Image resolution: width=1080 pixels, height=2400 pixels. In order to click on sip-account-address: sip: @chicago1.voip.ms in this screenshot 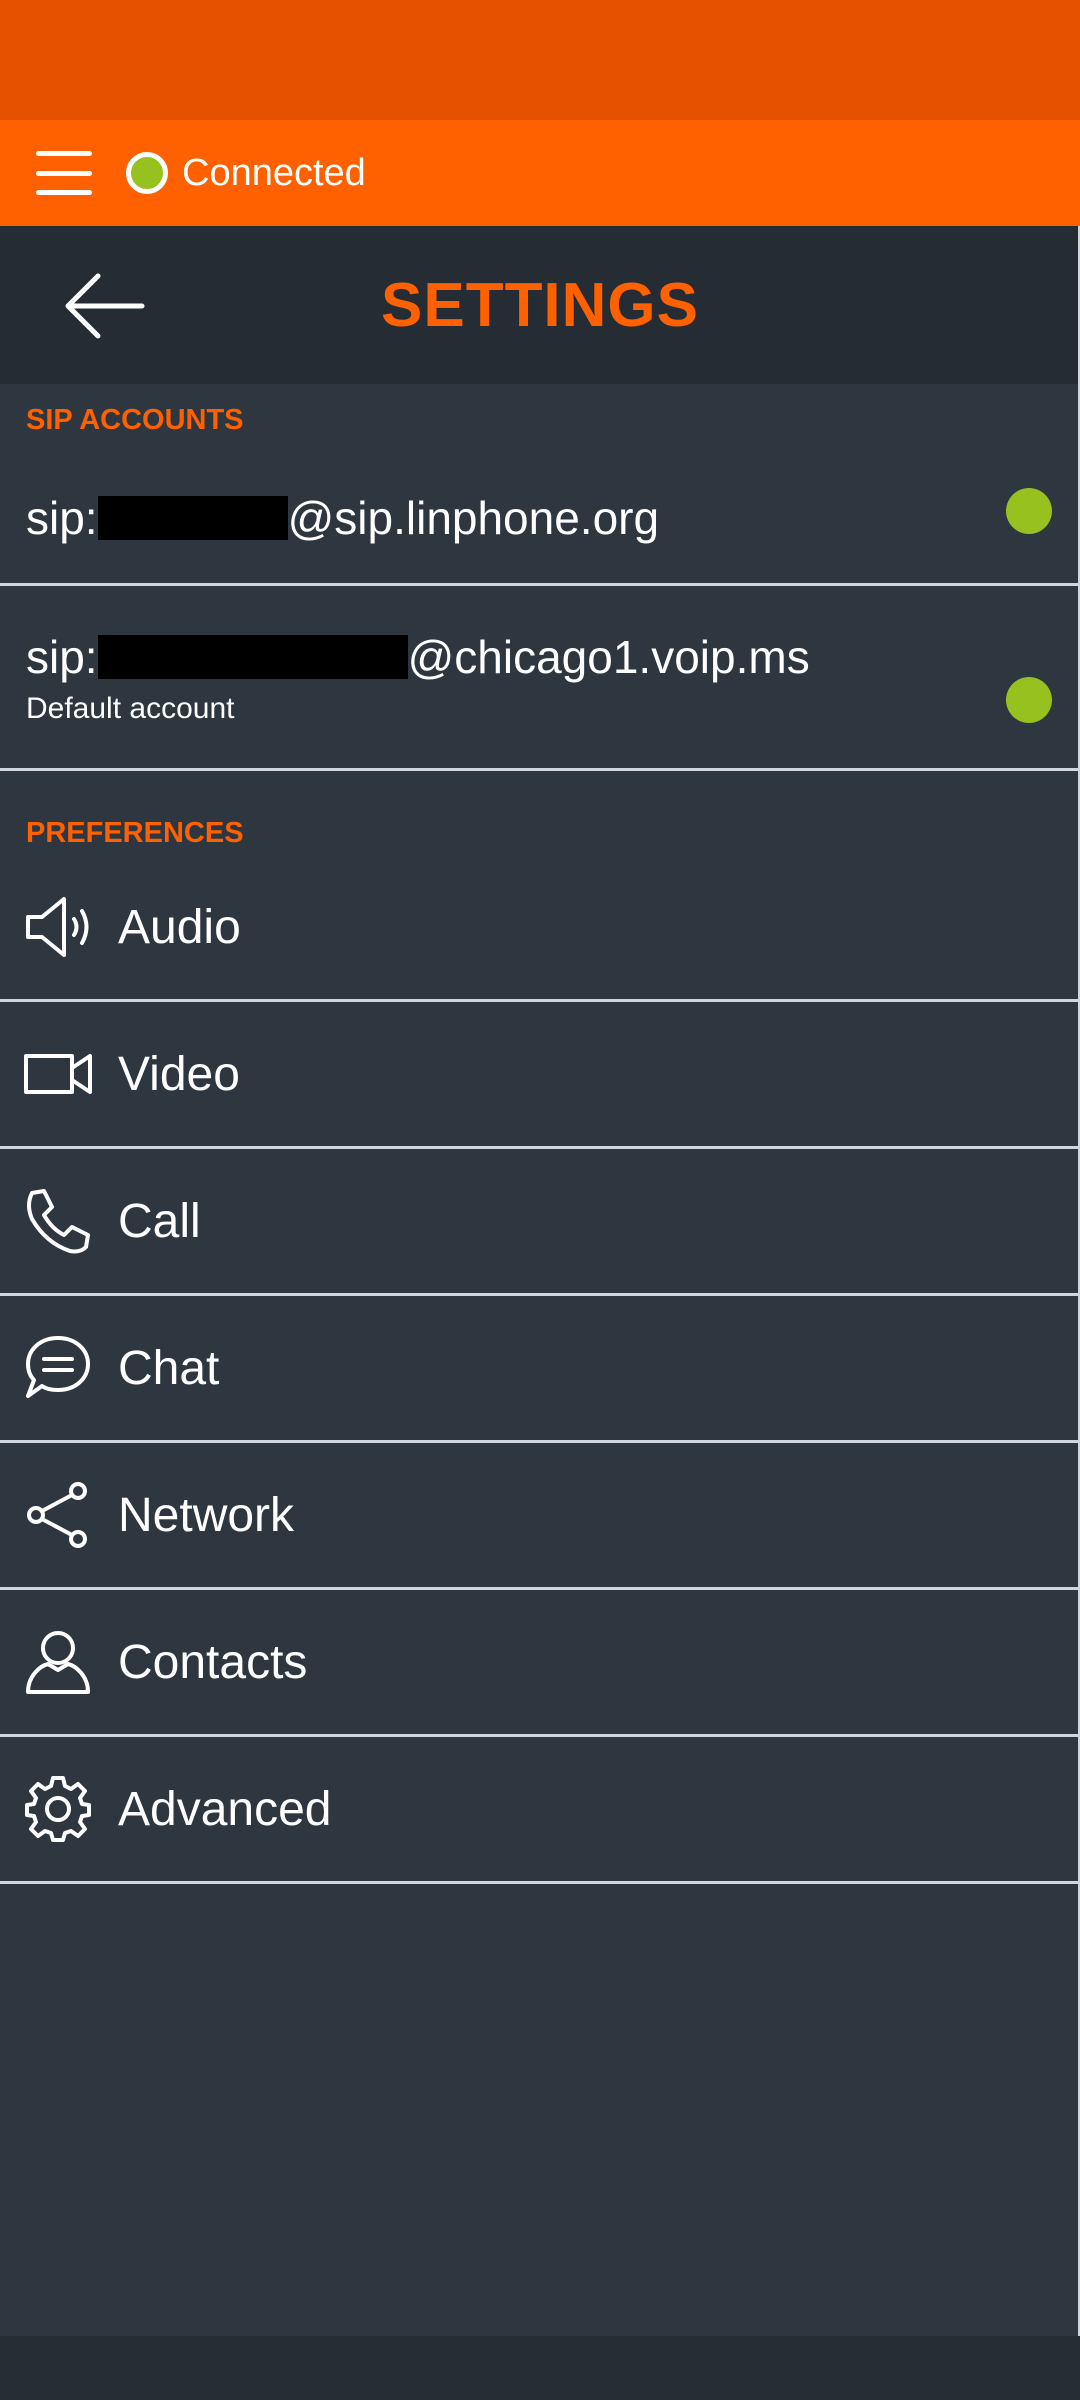, I will do `click(418, 657)`.